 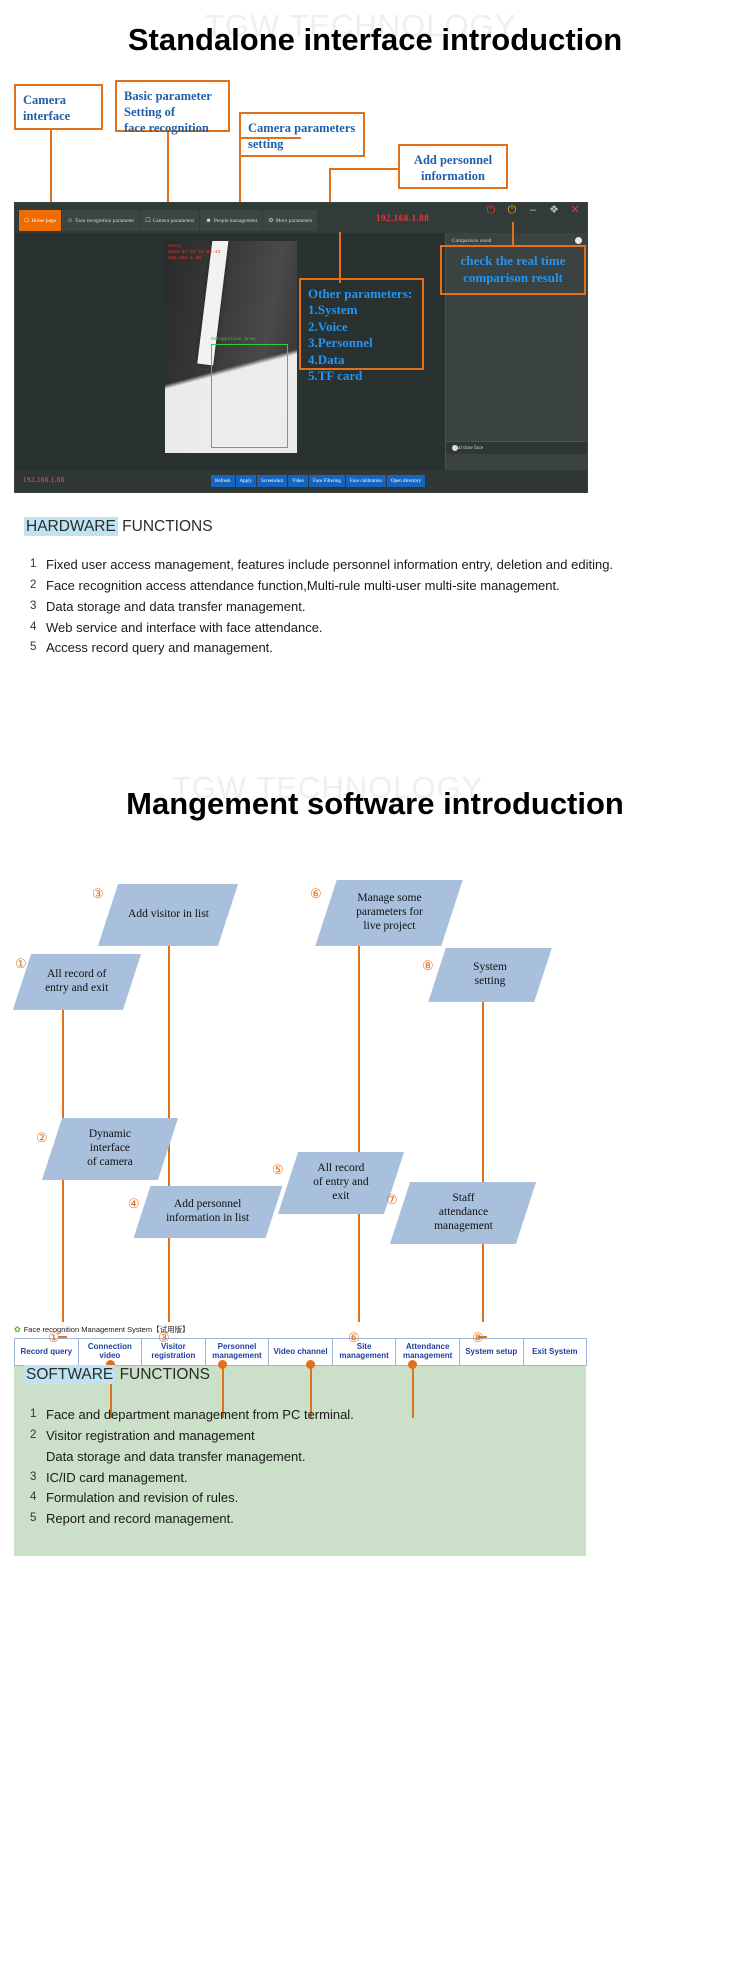 What do you see at coordinates (455, 448) in the screenshot?
I see `realtime-indicator` at bounding box center [455, 448].